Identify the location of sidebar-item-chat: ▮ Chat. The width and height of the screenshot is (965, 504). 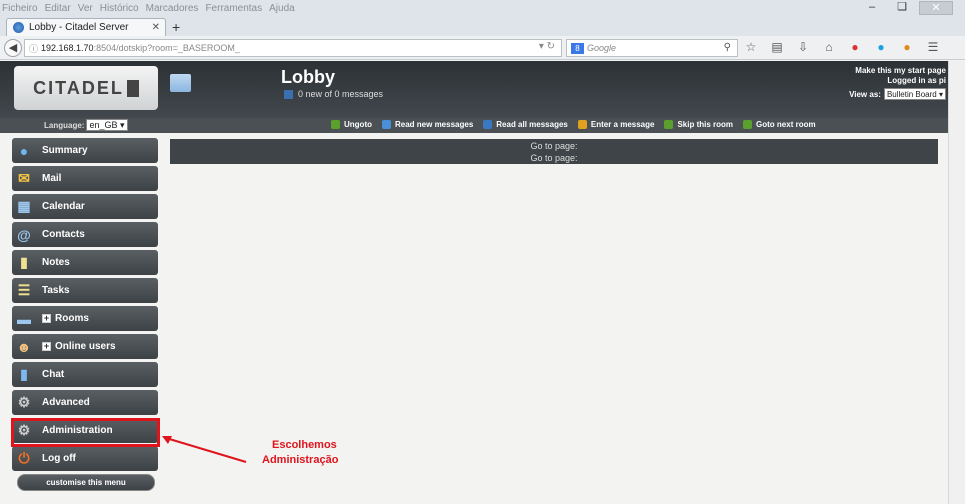
(85, 374).